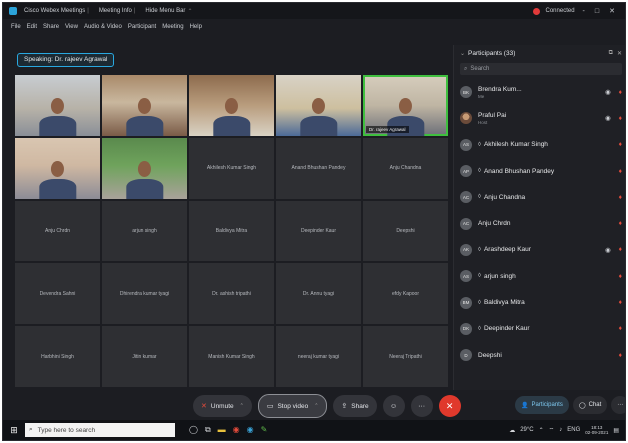 Image resolution: width=628 pixels, height=443 pixels. What do you see at coordinates (242, 406) in the screenshot?
I see `unmute-chevron-icon: ⌃` at bounding box center [242, 406].